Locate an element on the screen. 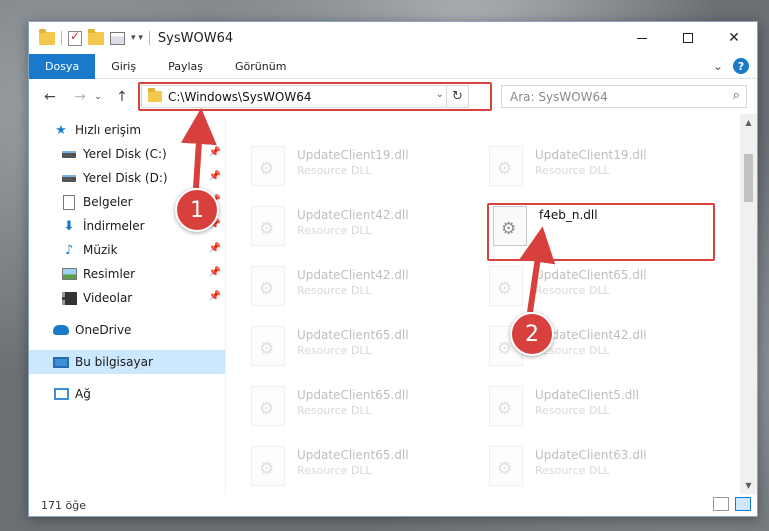  window-title: SysWOW64 is located at coordinates (195, 38).